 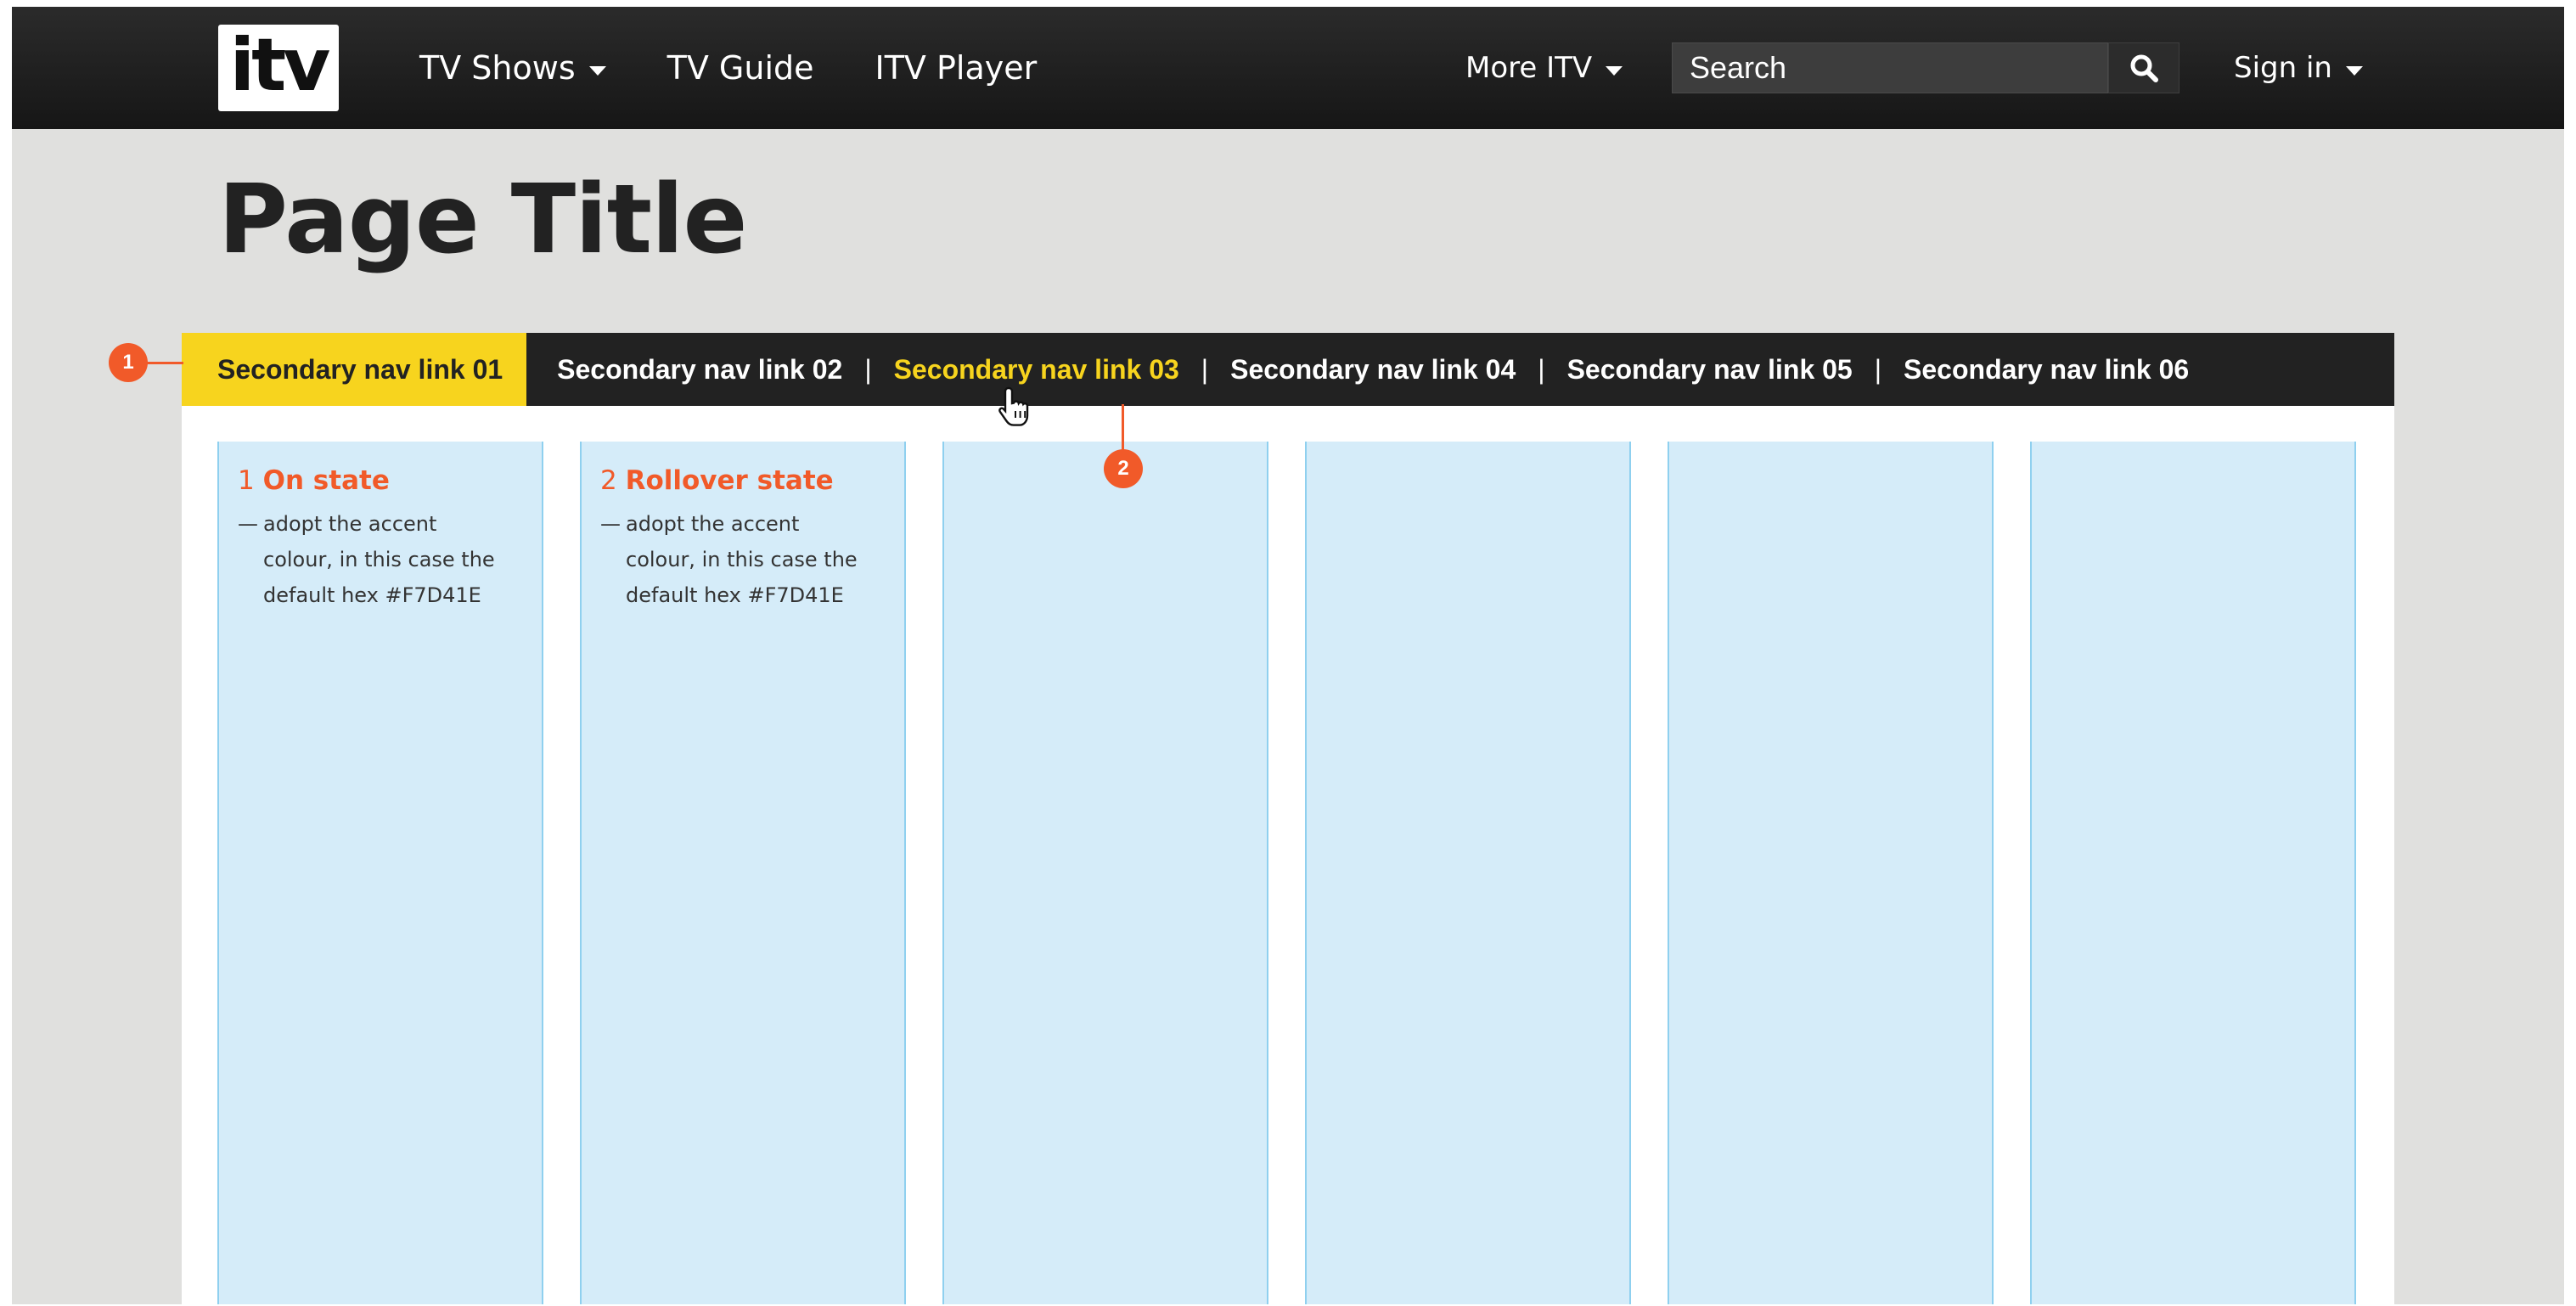 I want to click on annotation-note-heading: 2 Rollover state, so click(x=752, y=480).